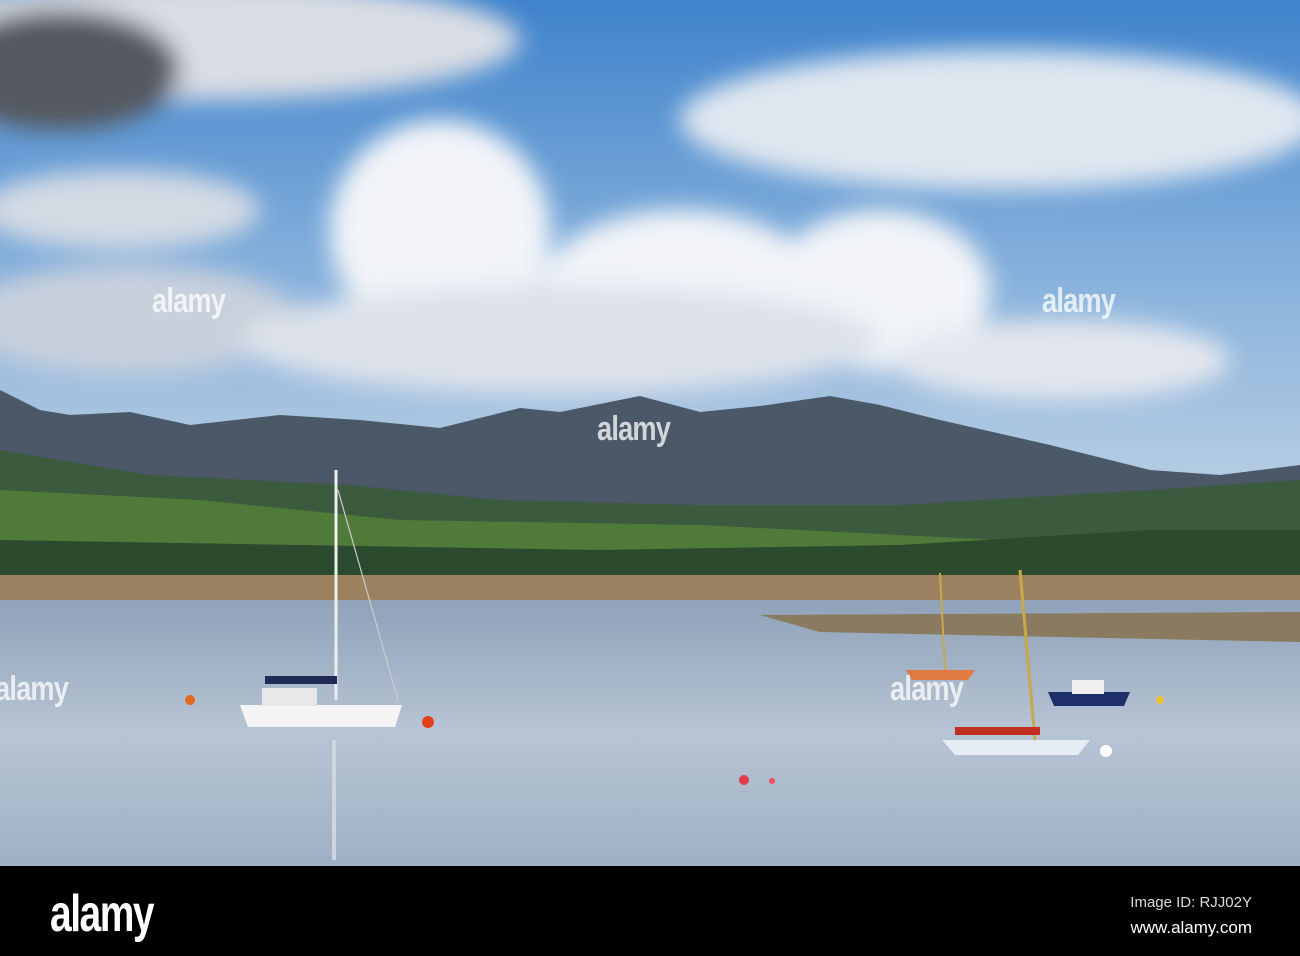  I want to click on footer-bar: alamy Image ID: RJJ02Y www.alamy.com, so click(650, 911).